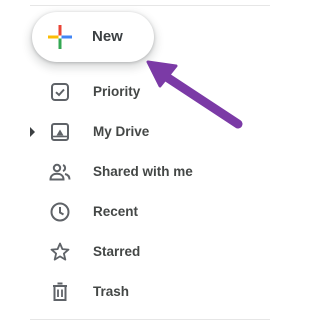 The width and height of the screenshot is (320, 324). Describe the element at coordinates (60, 92) in the screenshot. I see `priority-check-icon` at that location.